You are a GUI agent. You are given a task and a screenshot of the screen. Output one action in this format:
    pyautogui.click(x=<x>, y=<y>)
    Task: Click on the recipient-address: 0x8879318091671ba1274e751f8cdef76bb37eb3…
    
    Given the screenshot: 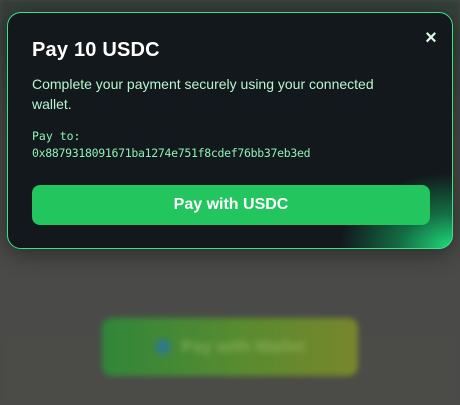 What is the action you would take?
    pyautogui.click(x=171, y=153)
    